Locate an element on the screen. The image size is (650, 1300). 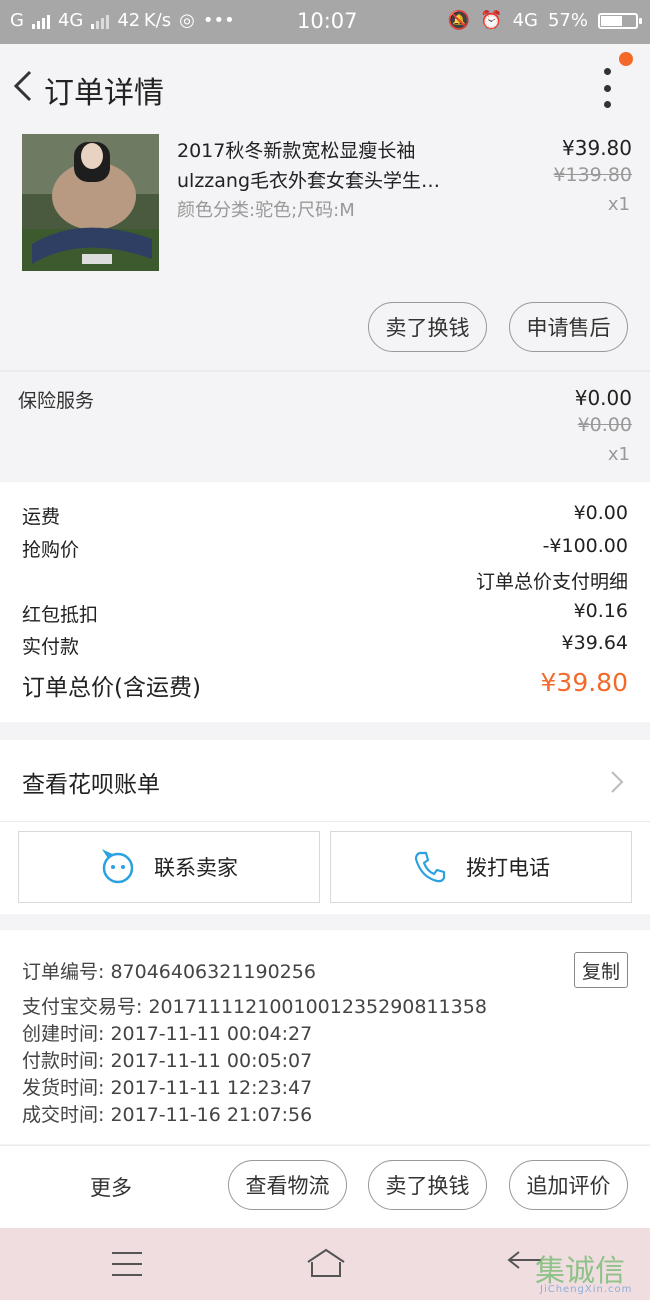
status-bar: G 4G 42 K/s ◎ ••• 10:07 🔕 ⏰ 4G 57% is located at coordinates (325, 22).